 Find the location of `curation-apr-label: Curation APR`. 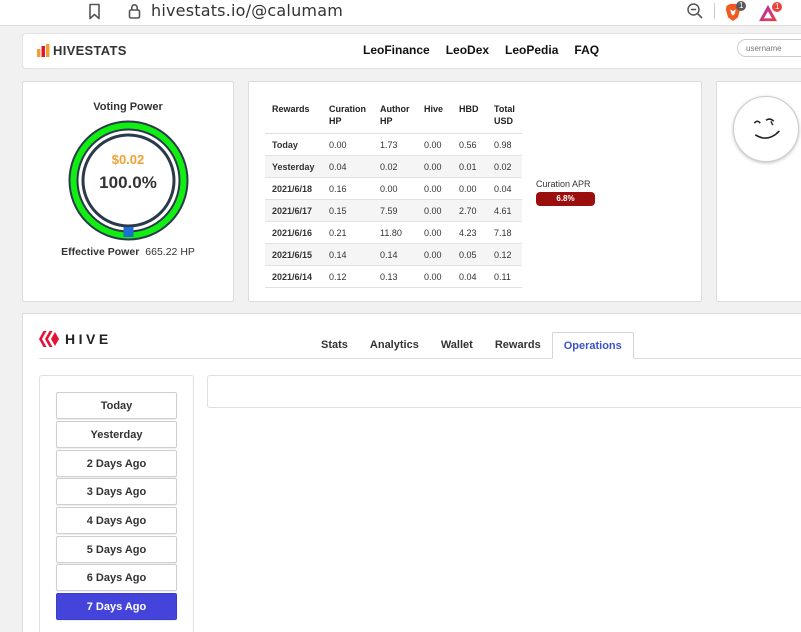

curation-apr-label: Curation APR is located at coordinates (563, 184).